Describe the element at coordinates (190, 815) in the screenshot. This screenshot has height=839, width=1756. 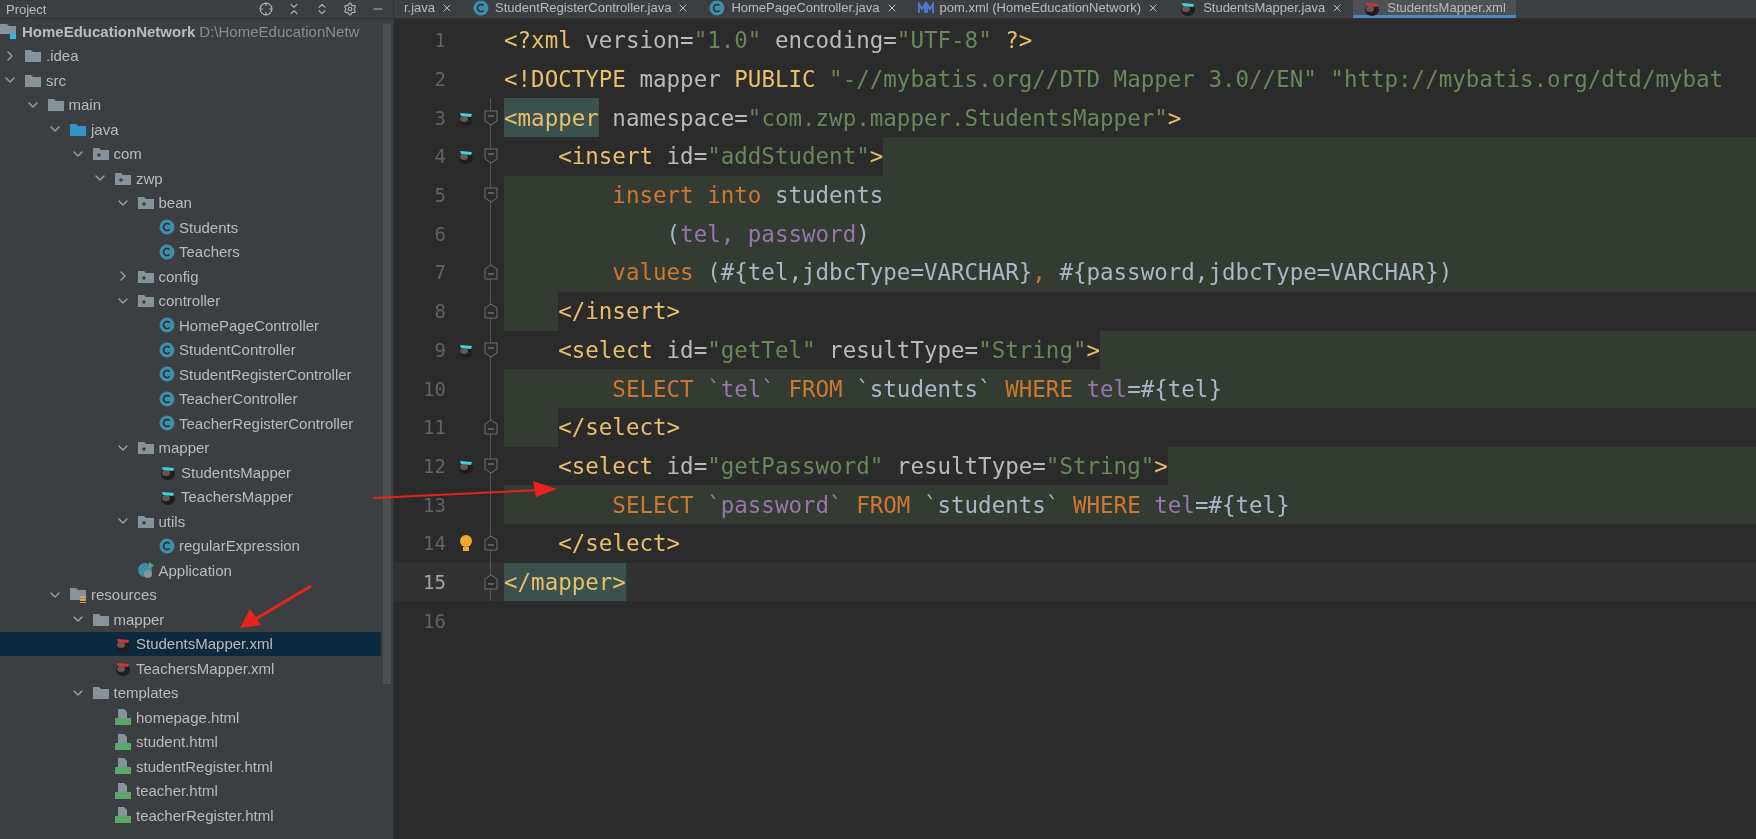
I see `tree-item: teacherRegister.html` at that location.